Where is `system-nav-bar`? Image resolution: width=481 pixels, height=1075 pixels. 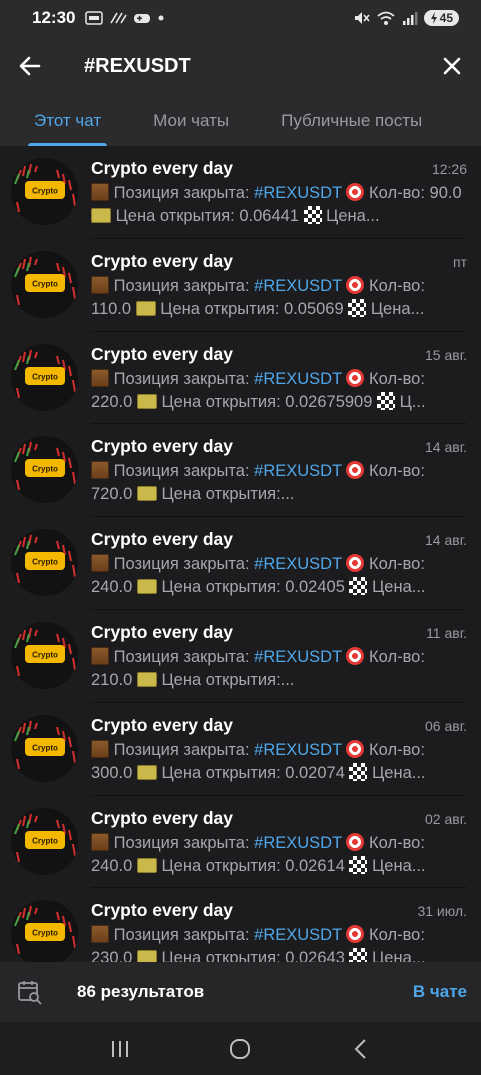
system-nav-bar is located at coordinates (240, 1048).